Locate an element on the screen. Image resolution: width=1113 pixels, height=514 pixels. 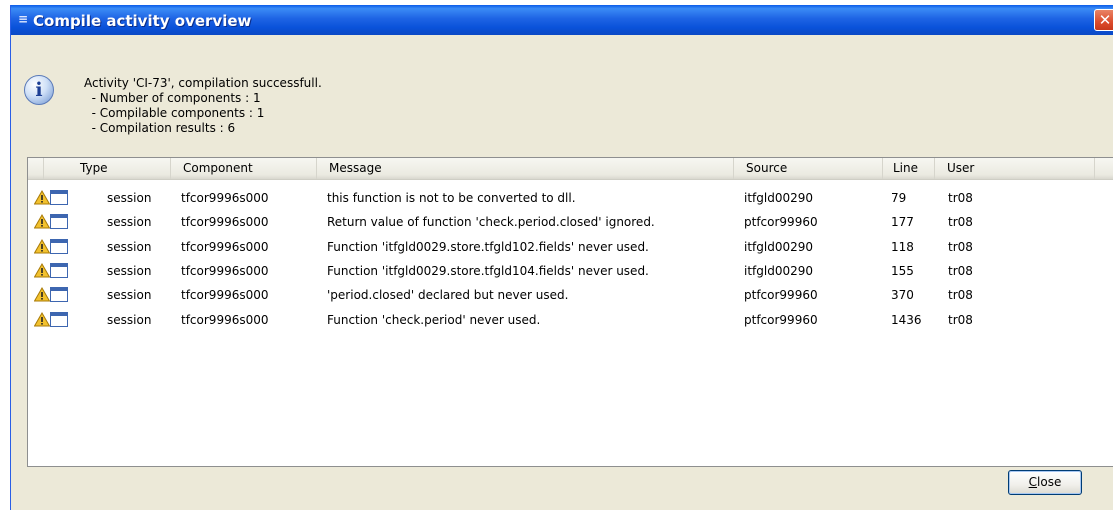
app-icon: ≡ is located at coordinates (23, 19).